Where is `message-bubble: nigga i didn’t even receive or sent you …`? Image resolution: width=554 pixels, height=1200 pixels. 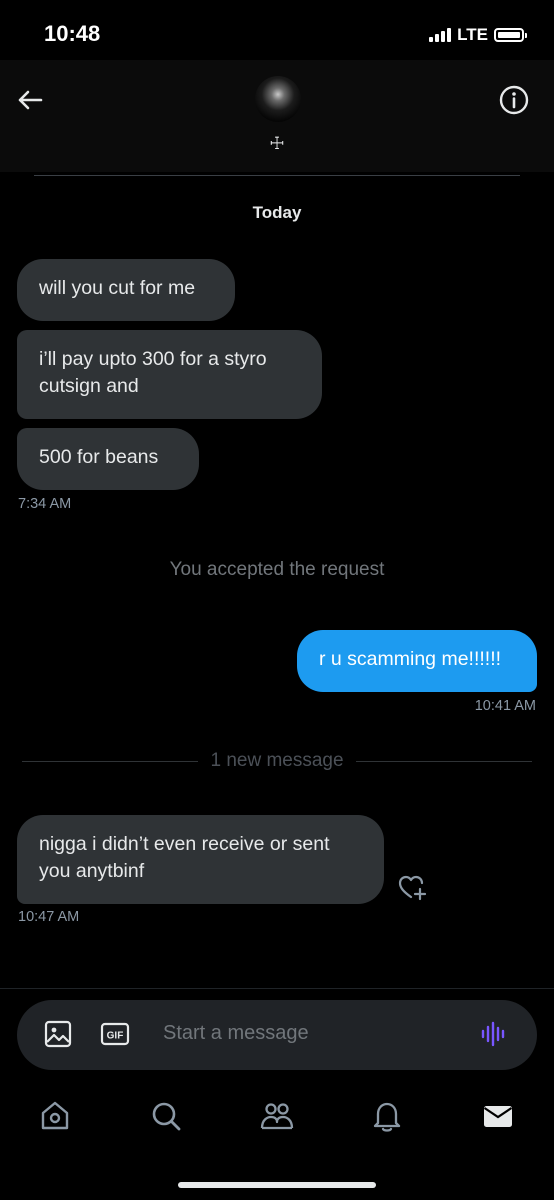
message-bubble: nigga i didn’t even receive or sent you … is located at coordinates (200, 859).